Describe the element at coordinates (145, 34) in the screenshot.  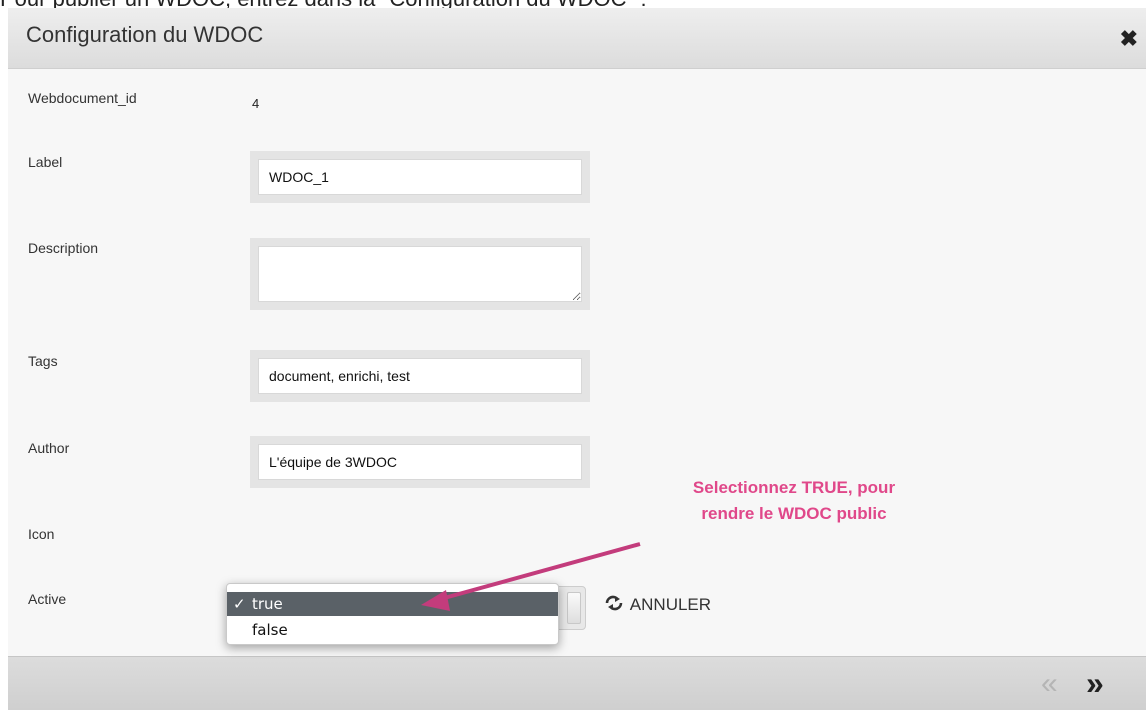
I see `dialog-title: Configuration du WDOC` at that location.